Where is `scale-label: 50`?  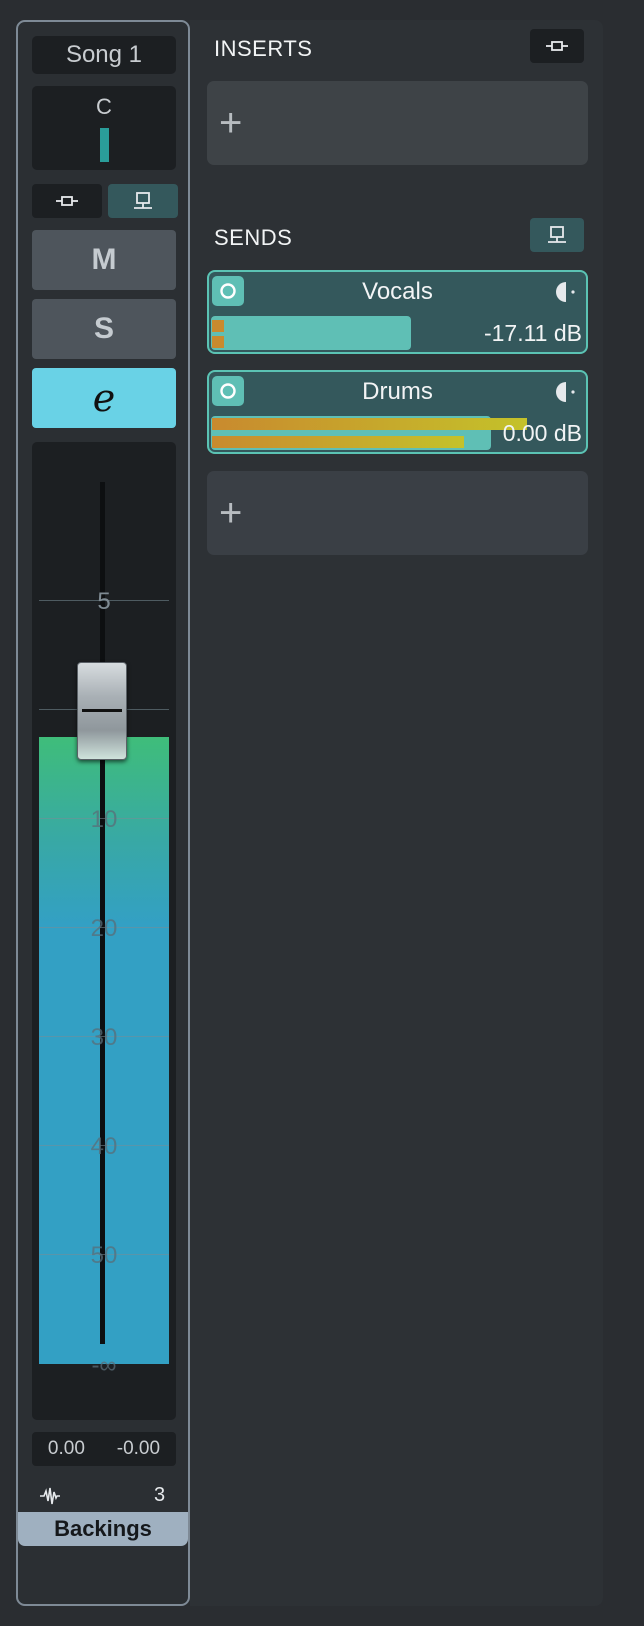
scale-label: 50 is located at coordinates (104, 1255).